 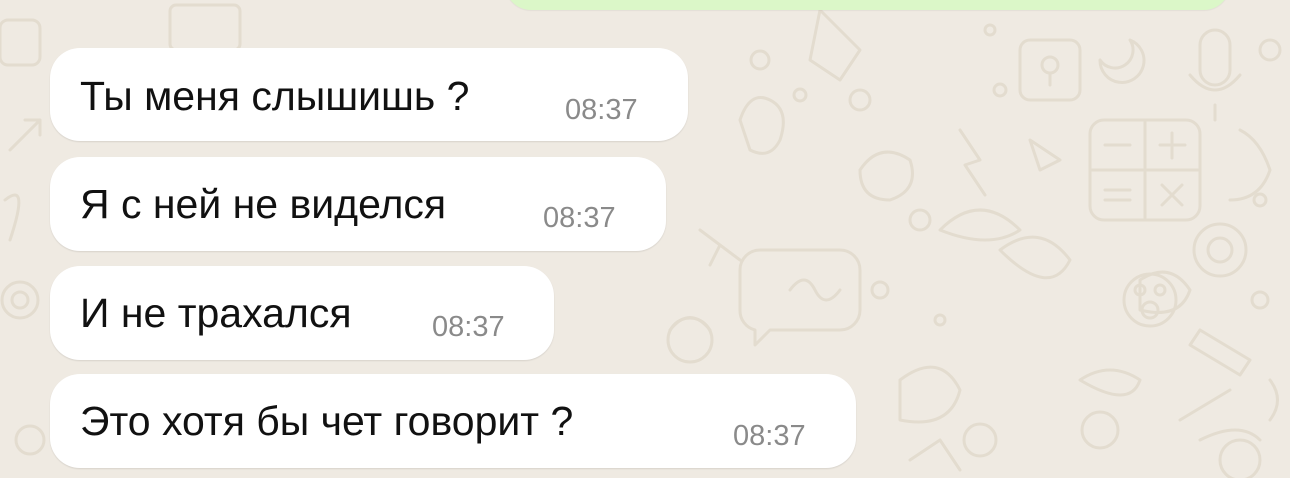 What do you see at coordinates (1145, 170) in the screenshot?
I see `calculator-doodle-icon` at bounding box center [1145, 170].